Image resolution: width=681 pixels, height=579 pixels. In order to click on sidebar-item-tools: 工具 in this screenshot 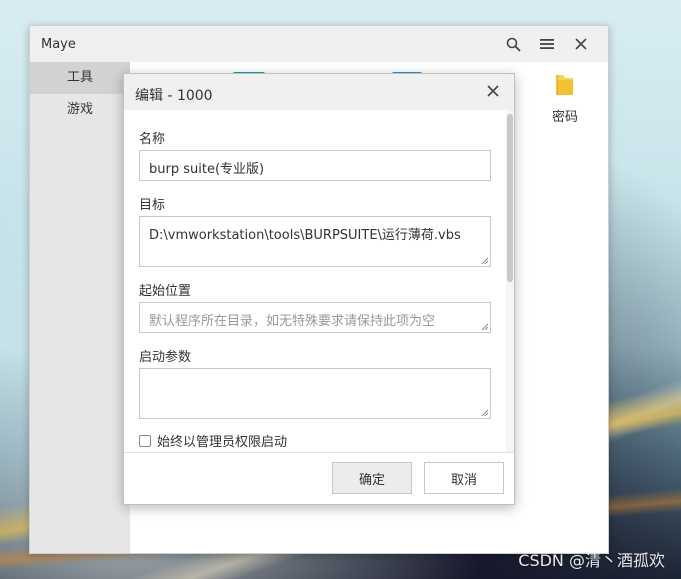, I will do `click(80, 78)`.